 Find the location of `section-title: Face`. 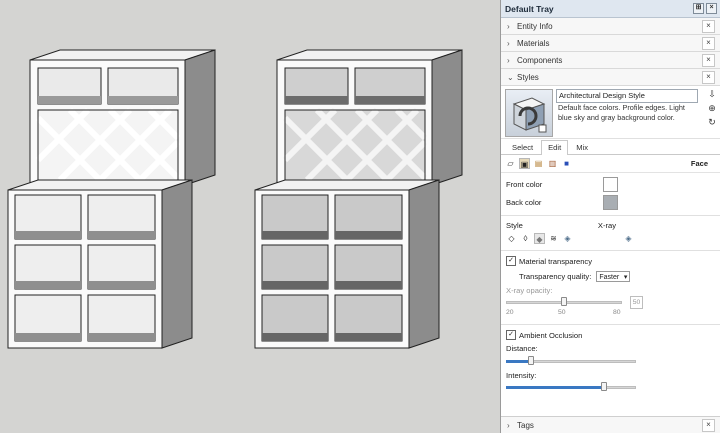

section-title: Face is located at coordinates (699, 163).